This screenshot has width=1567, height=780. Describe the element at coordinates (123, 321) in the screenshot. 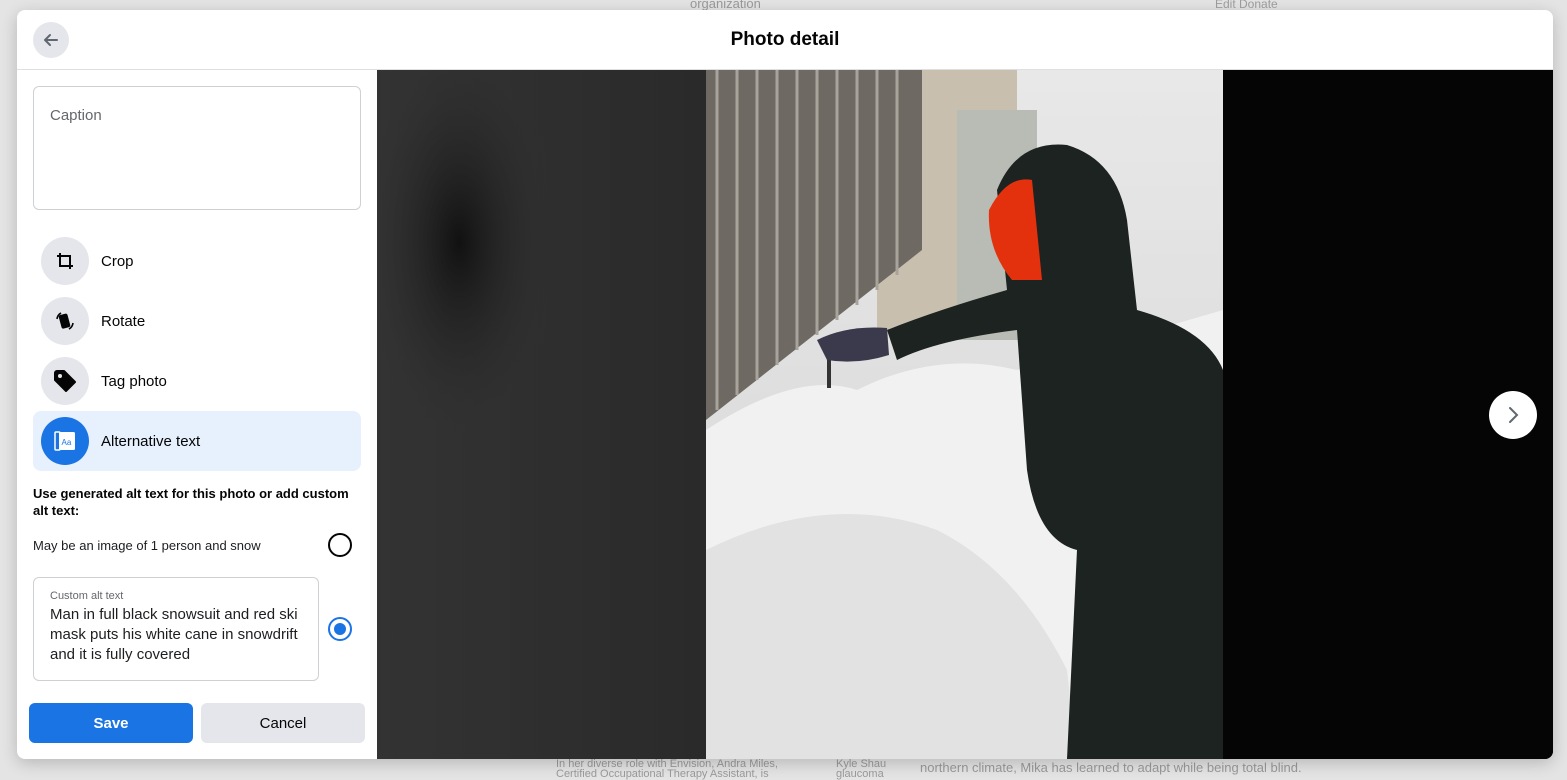

I see `menu-label: Rotate` at that location.